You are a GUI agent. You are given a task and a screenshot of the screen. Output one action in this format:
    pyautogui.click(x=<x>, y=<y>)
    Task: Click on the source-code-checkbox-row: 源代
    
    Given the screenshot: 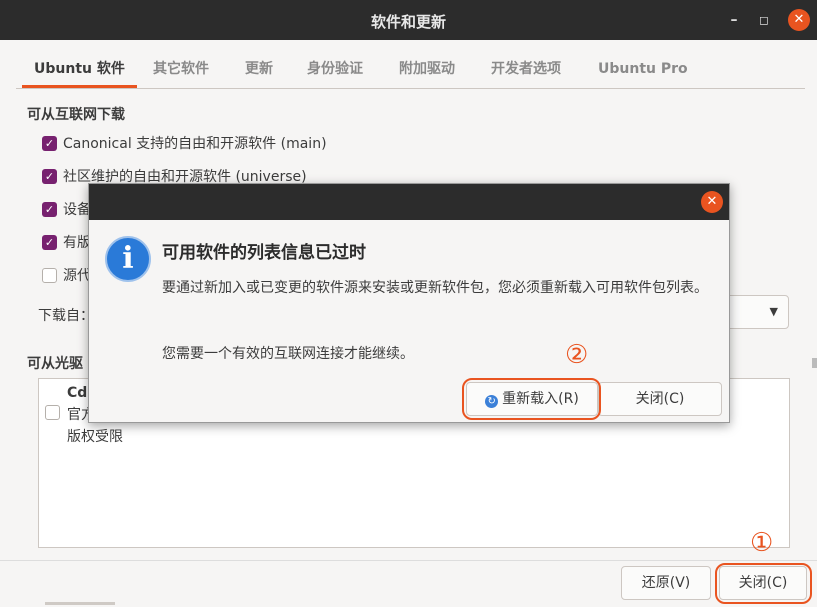 What is the action you would take?
    pyautogui.click(x=66, y=275)
    